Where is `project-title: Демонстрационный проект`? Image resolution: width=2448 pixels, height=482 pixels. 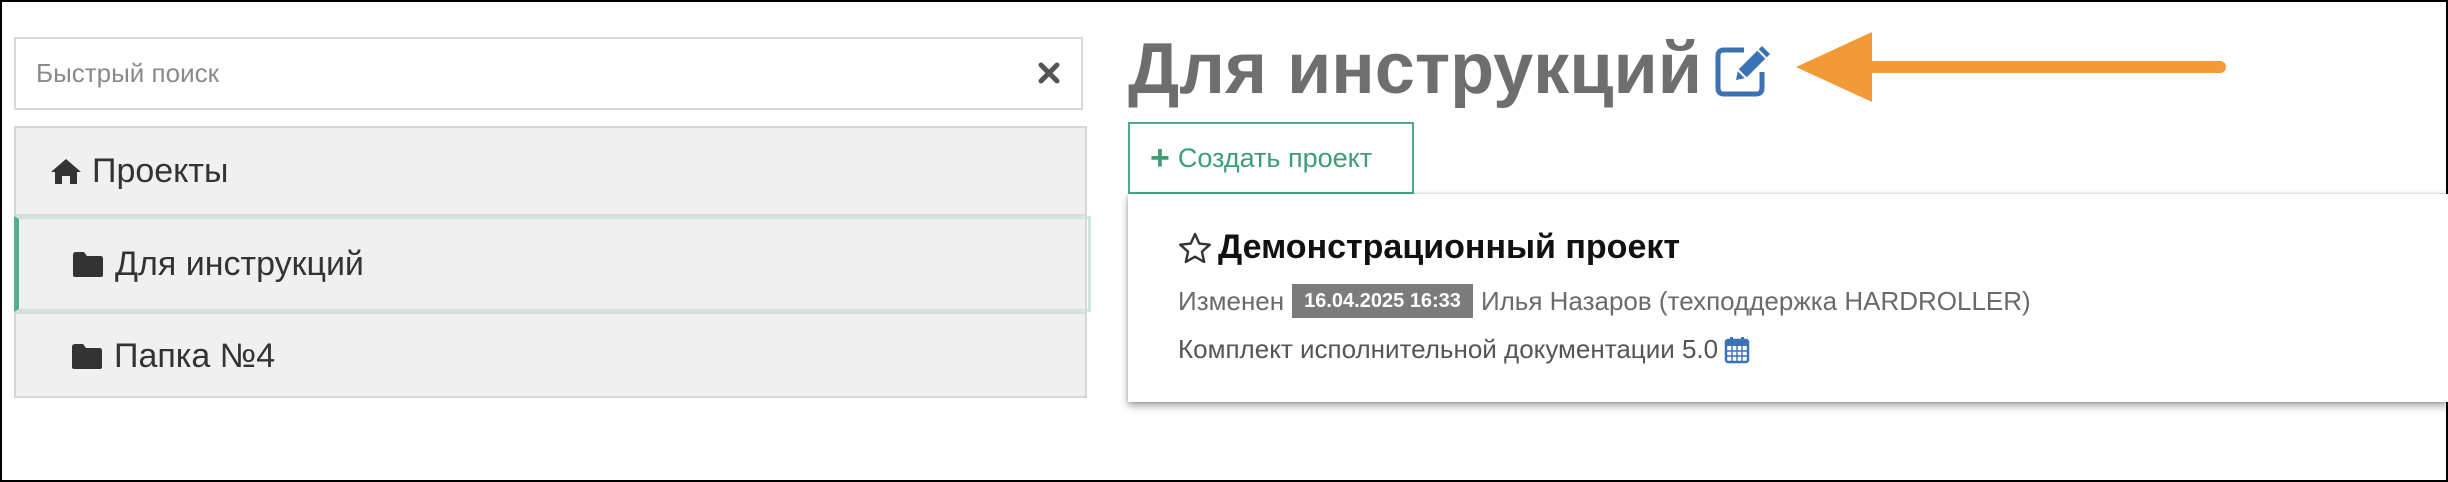
project-title: Демонстрационный проект is located at coordinates (1449, 247).